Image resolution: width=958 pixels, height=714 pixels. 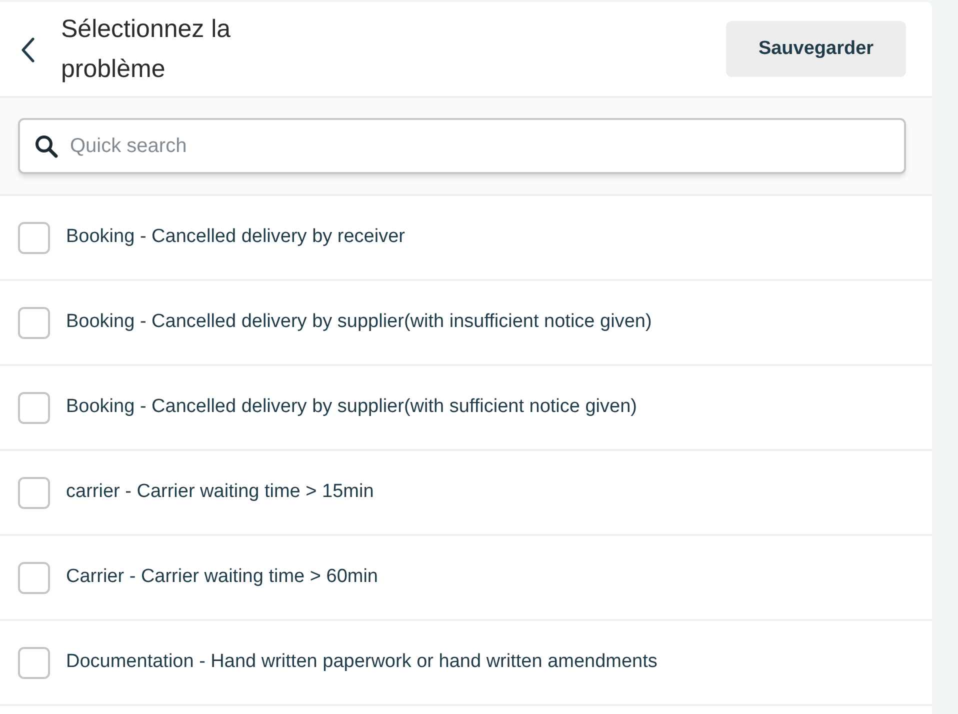 I want to click on back-chevron-icon, so click(x=28, y=50).